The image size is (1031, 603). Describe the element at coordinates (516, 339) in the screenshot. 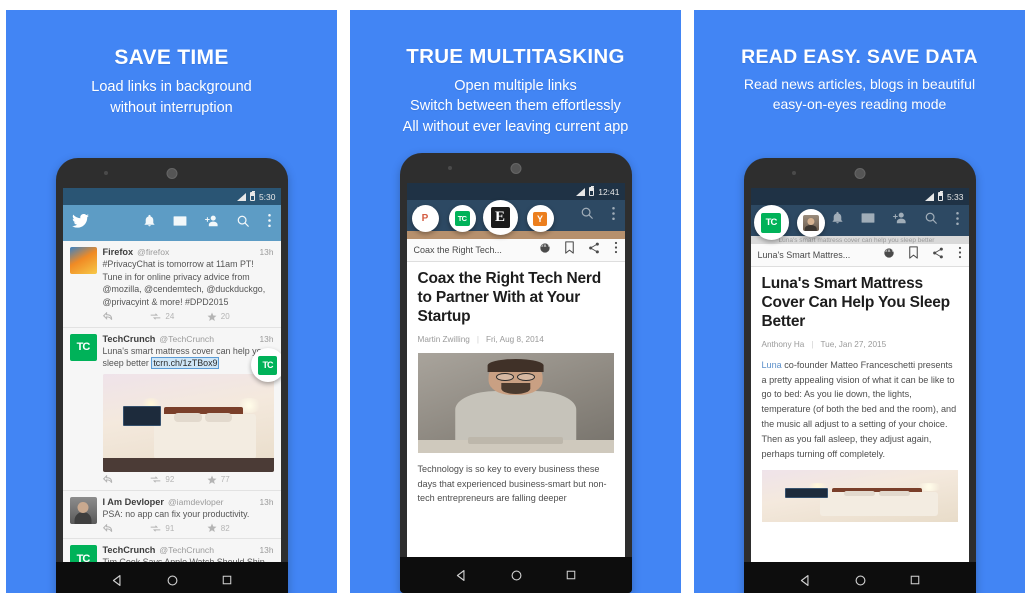

I see `article-meta: Martin Zwilling | Fri, Aug 8, 2014` at that location.